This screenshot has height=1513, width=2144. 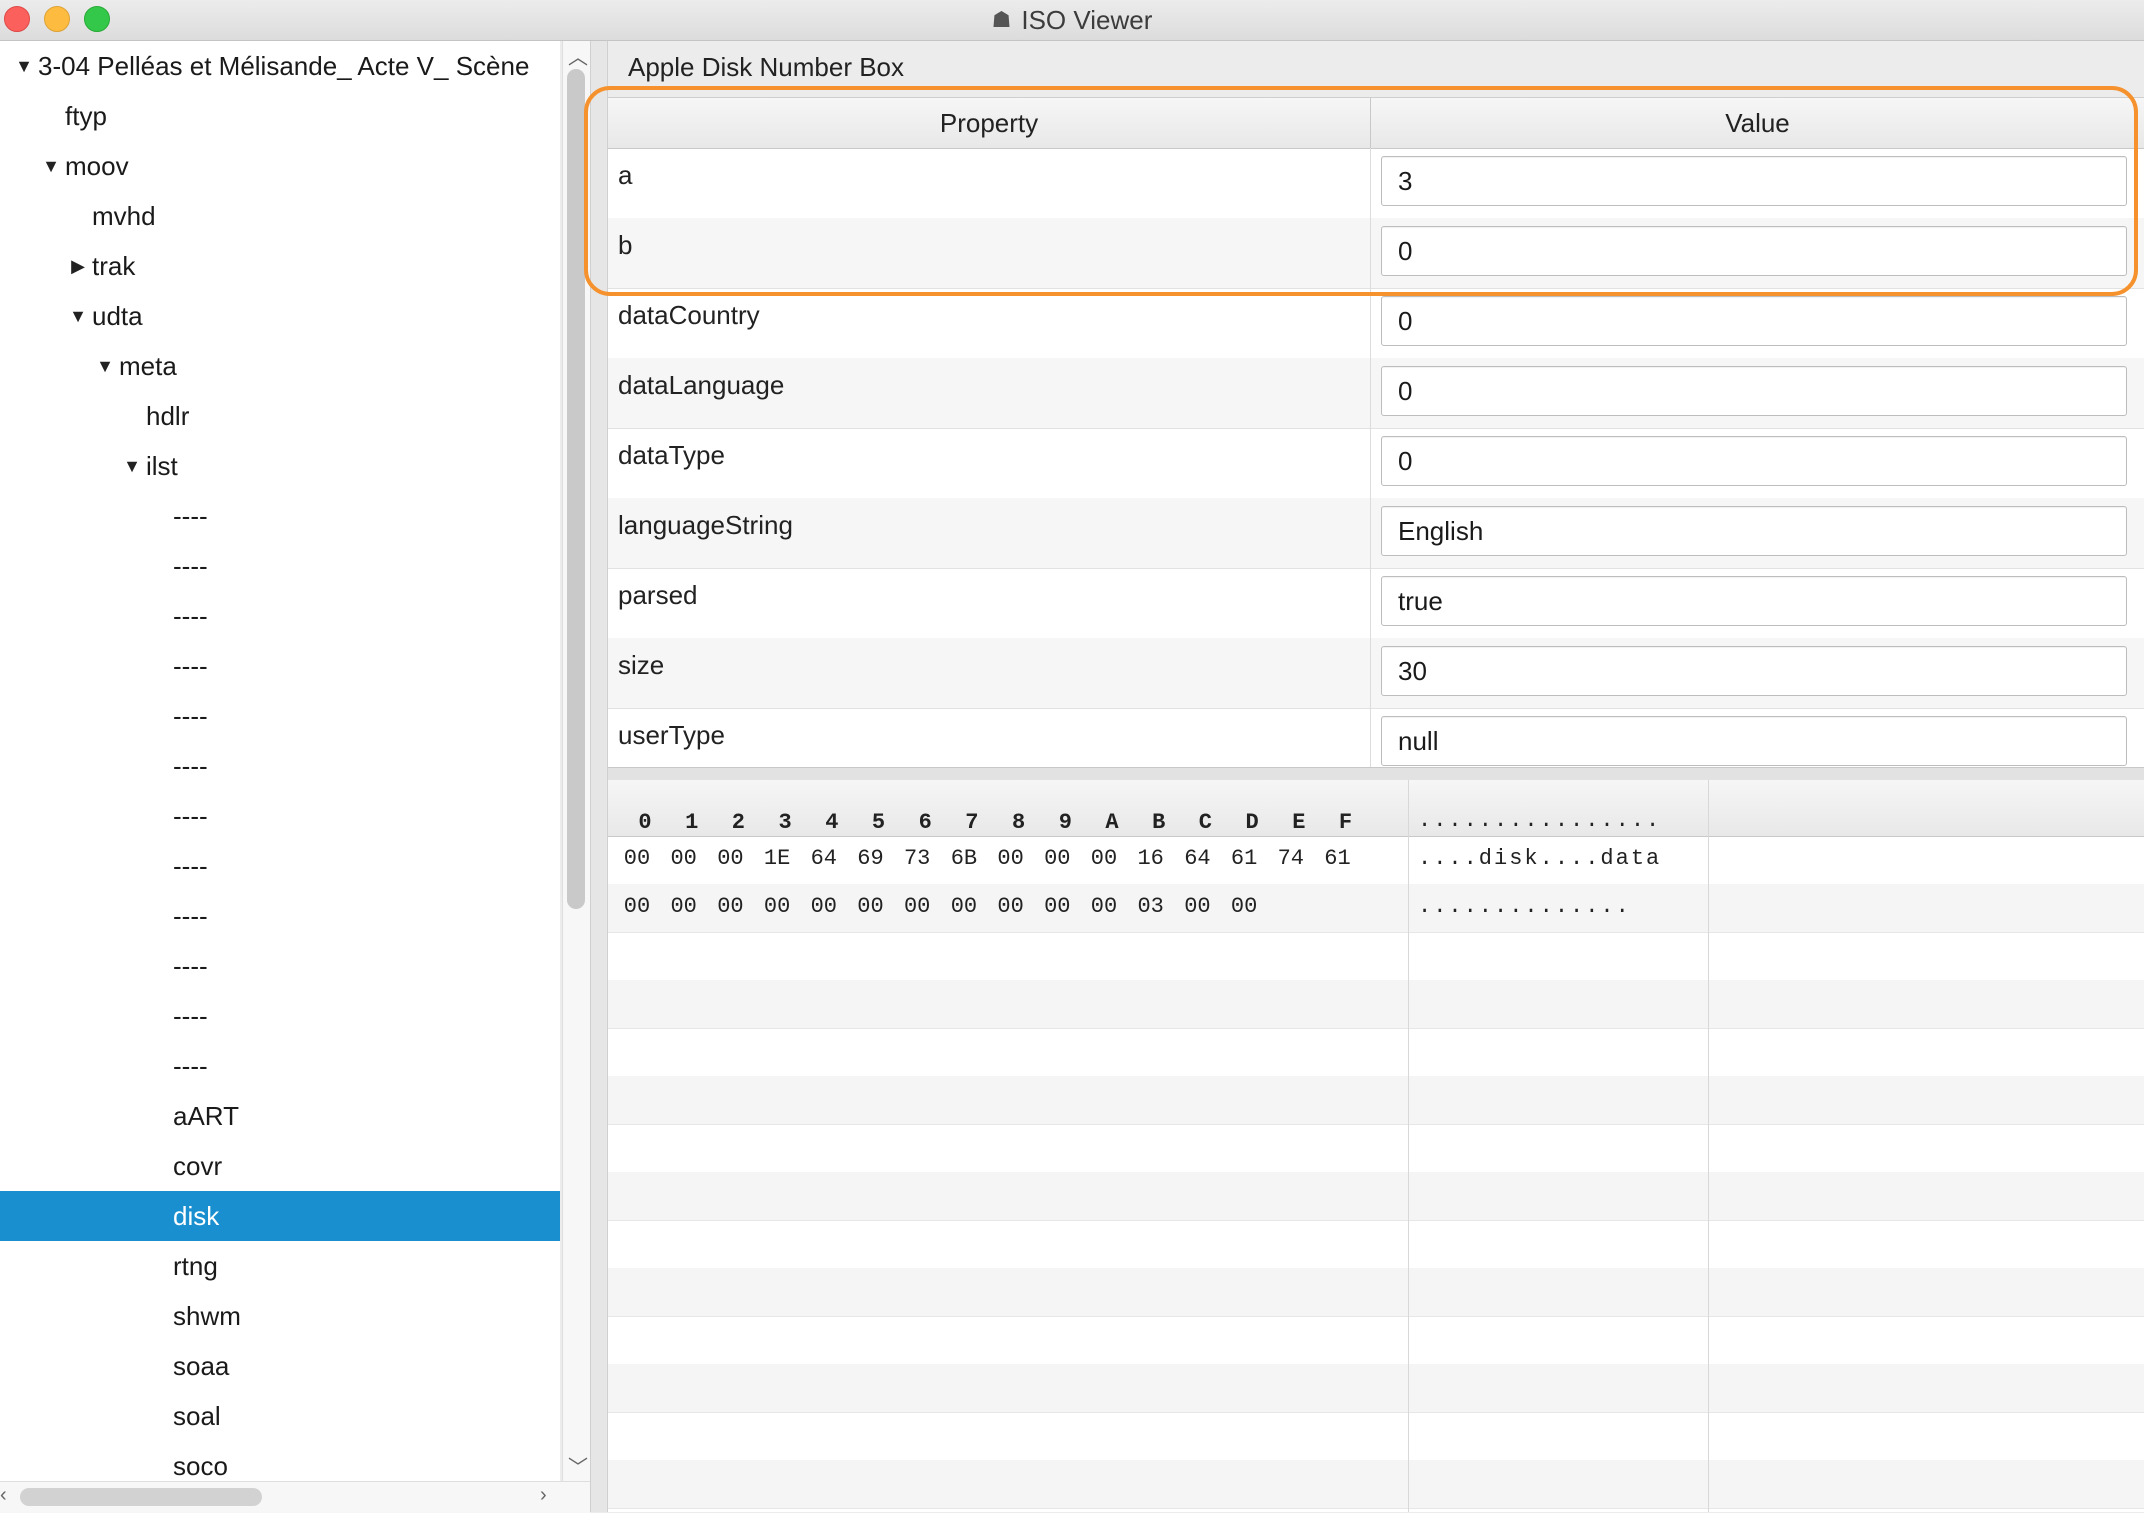 I want to click on tree-item-label: hdlr, so click(x=168, y=416).